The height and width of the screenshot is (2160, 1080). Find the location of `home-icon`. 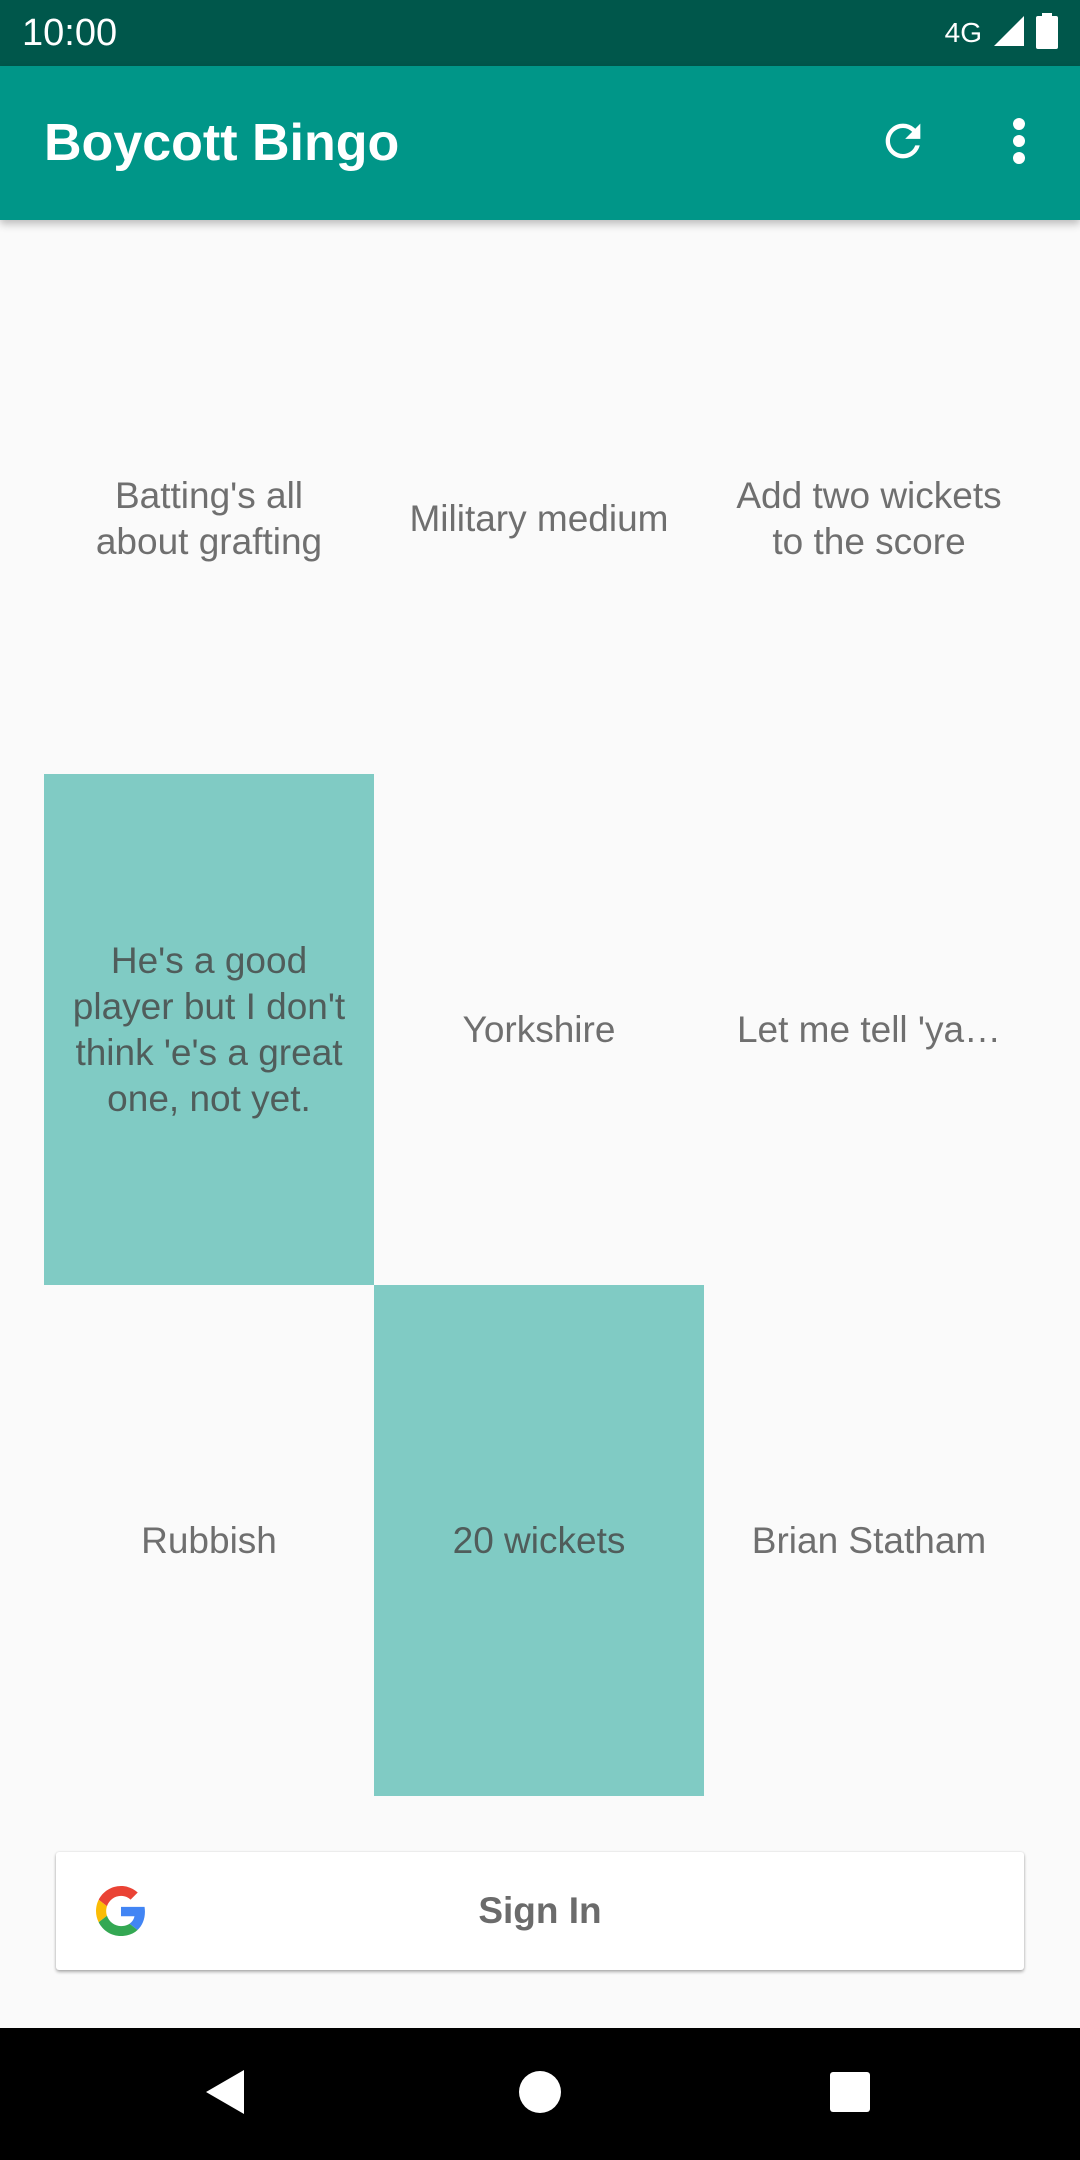

home-icon is located at coordinates (540, 2094).